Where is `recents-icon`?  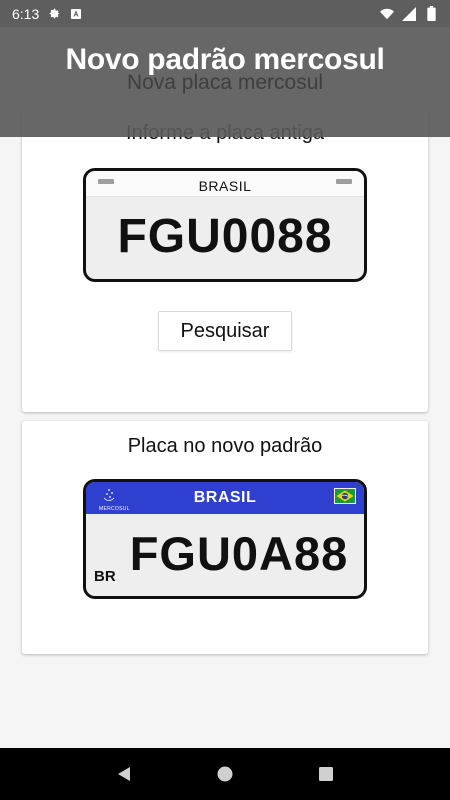
recents-icon is located at coordinates (326, 774).